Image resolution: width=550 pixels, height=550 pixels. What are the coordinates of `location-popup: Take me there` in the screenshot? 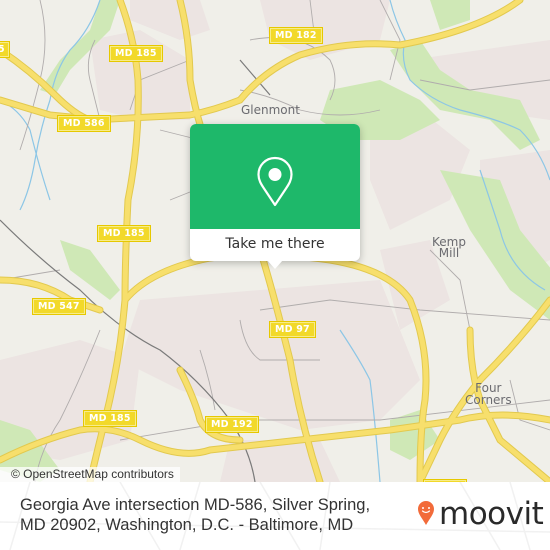 It's located at (275, 196).